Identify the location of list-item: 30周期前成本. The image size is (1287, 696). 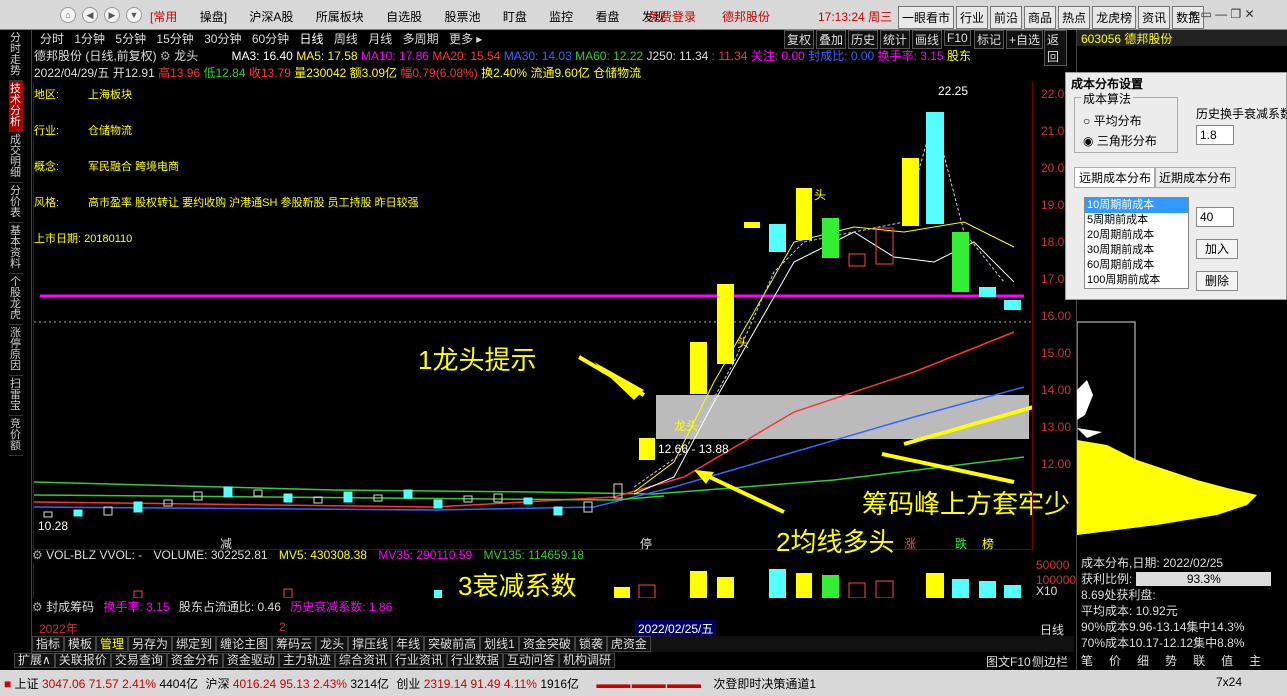
(1136, 250).